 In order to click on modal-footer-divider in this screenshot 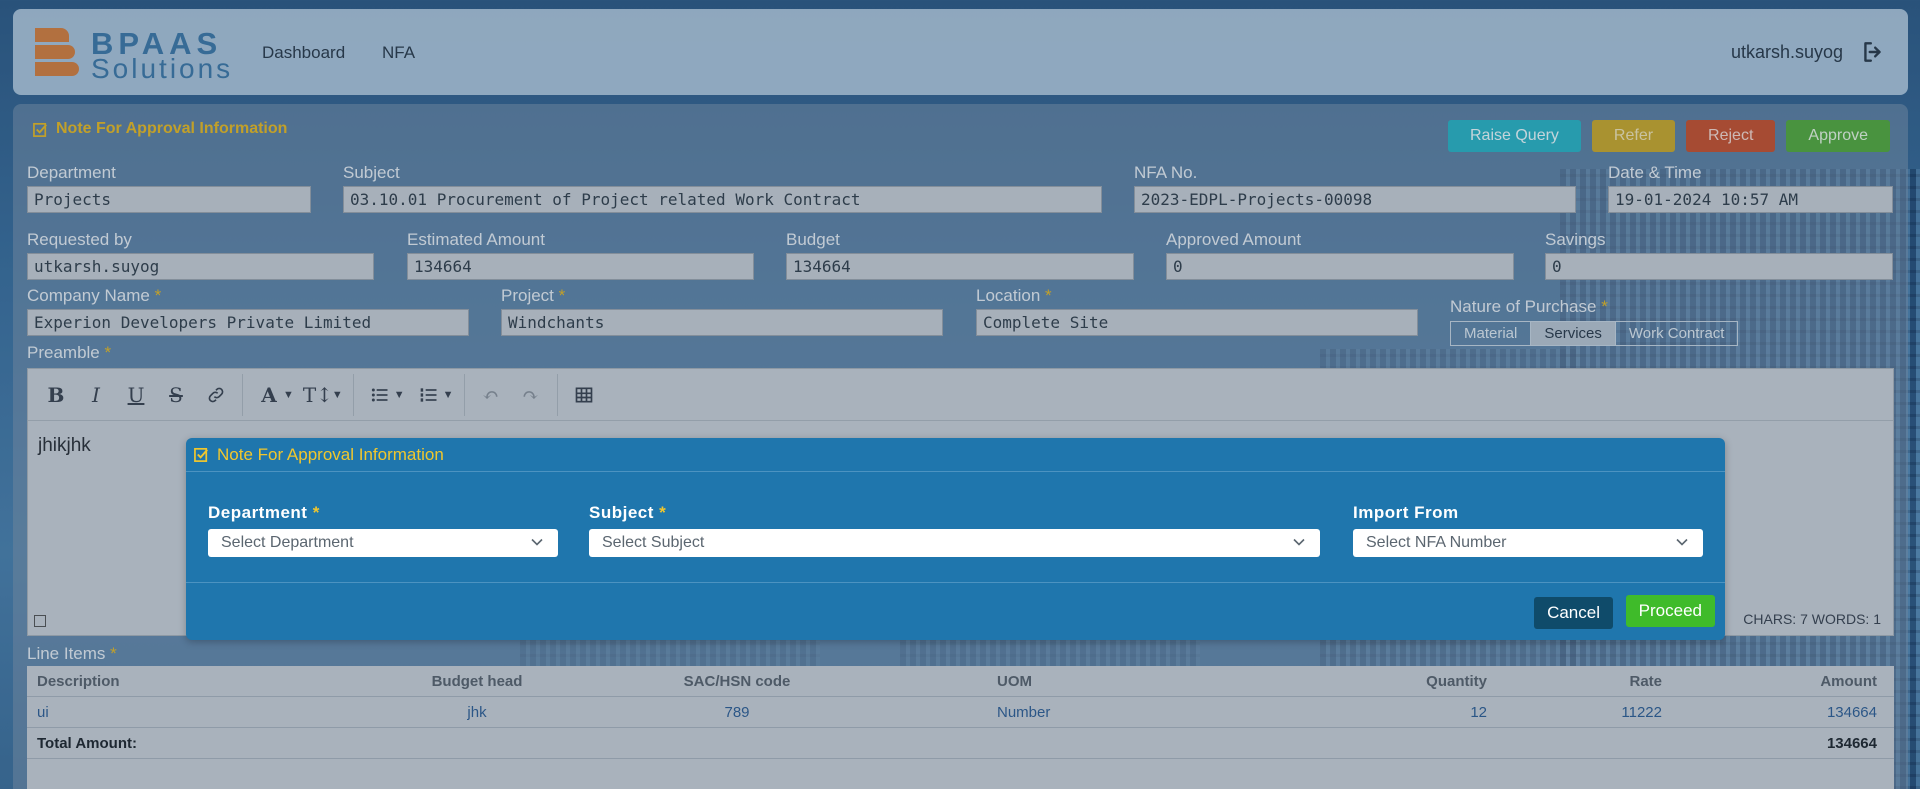, I will do `click(955, 582)`.